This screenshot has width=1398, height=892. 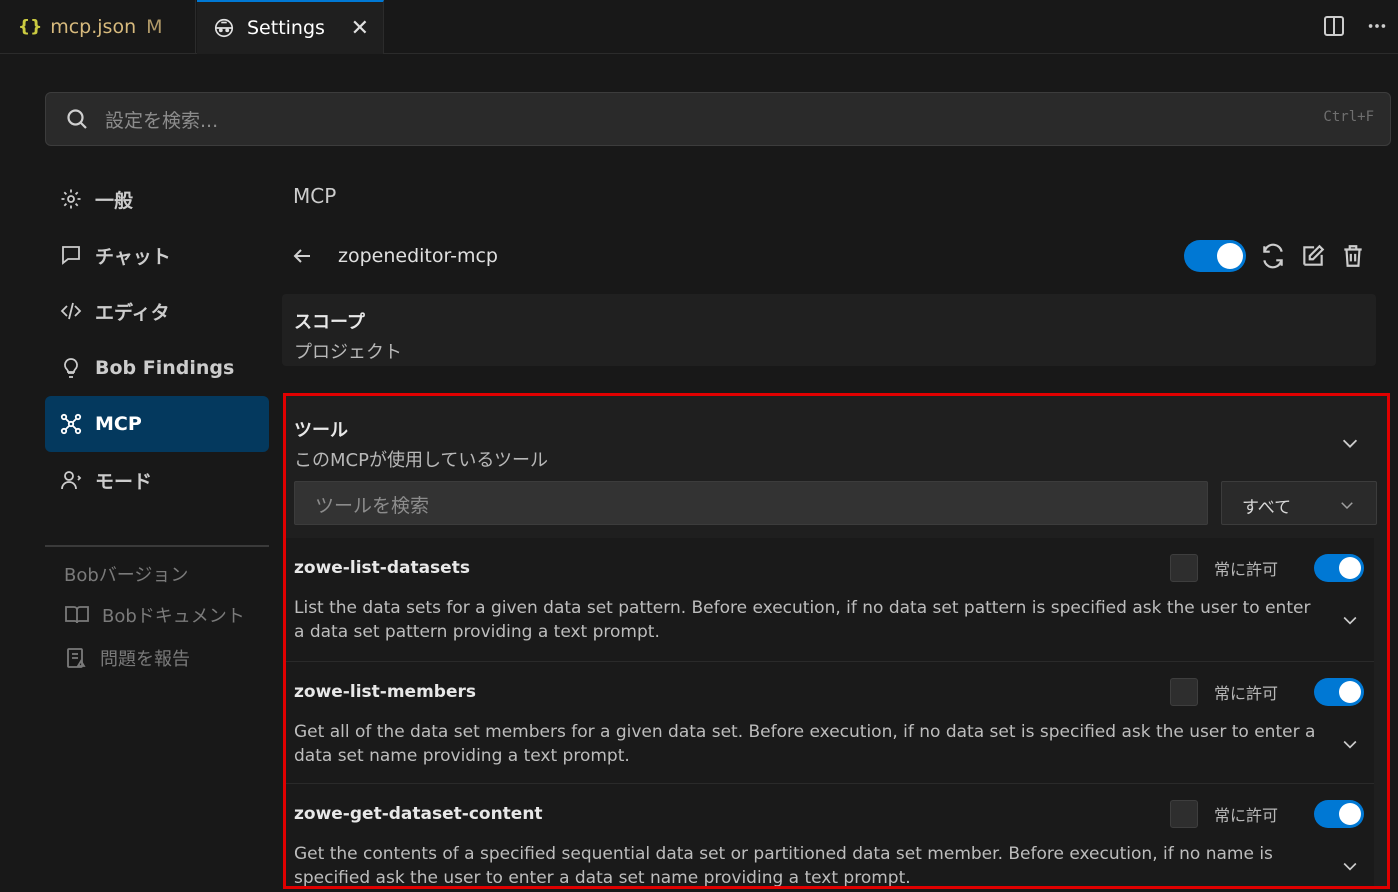 I want to click on section-title: MCP, so click(x=315, y=196).